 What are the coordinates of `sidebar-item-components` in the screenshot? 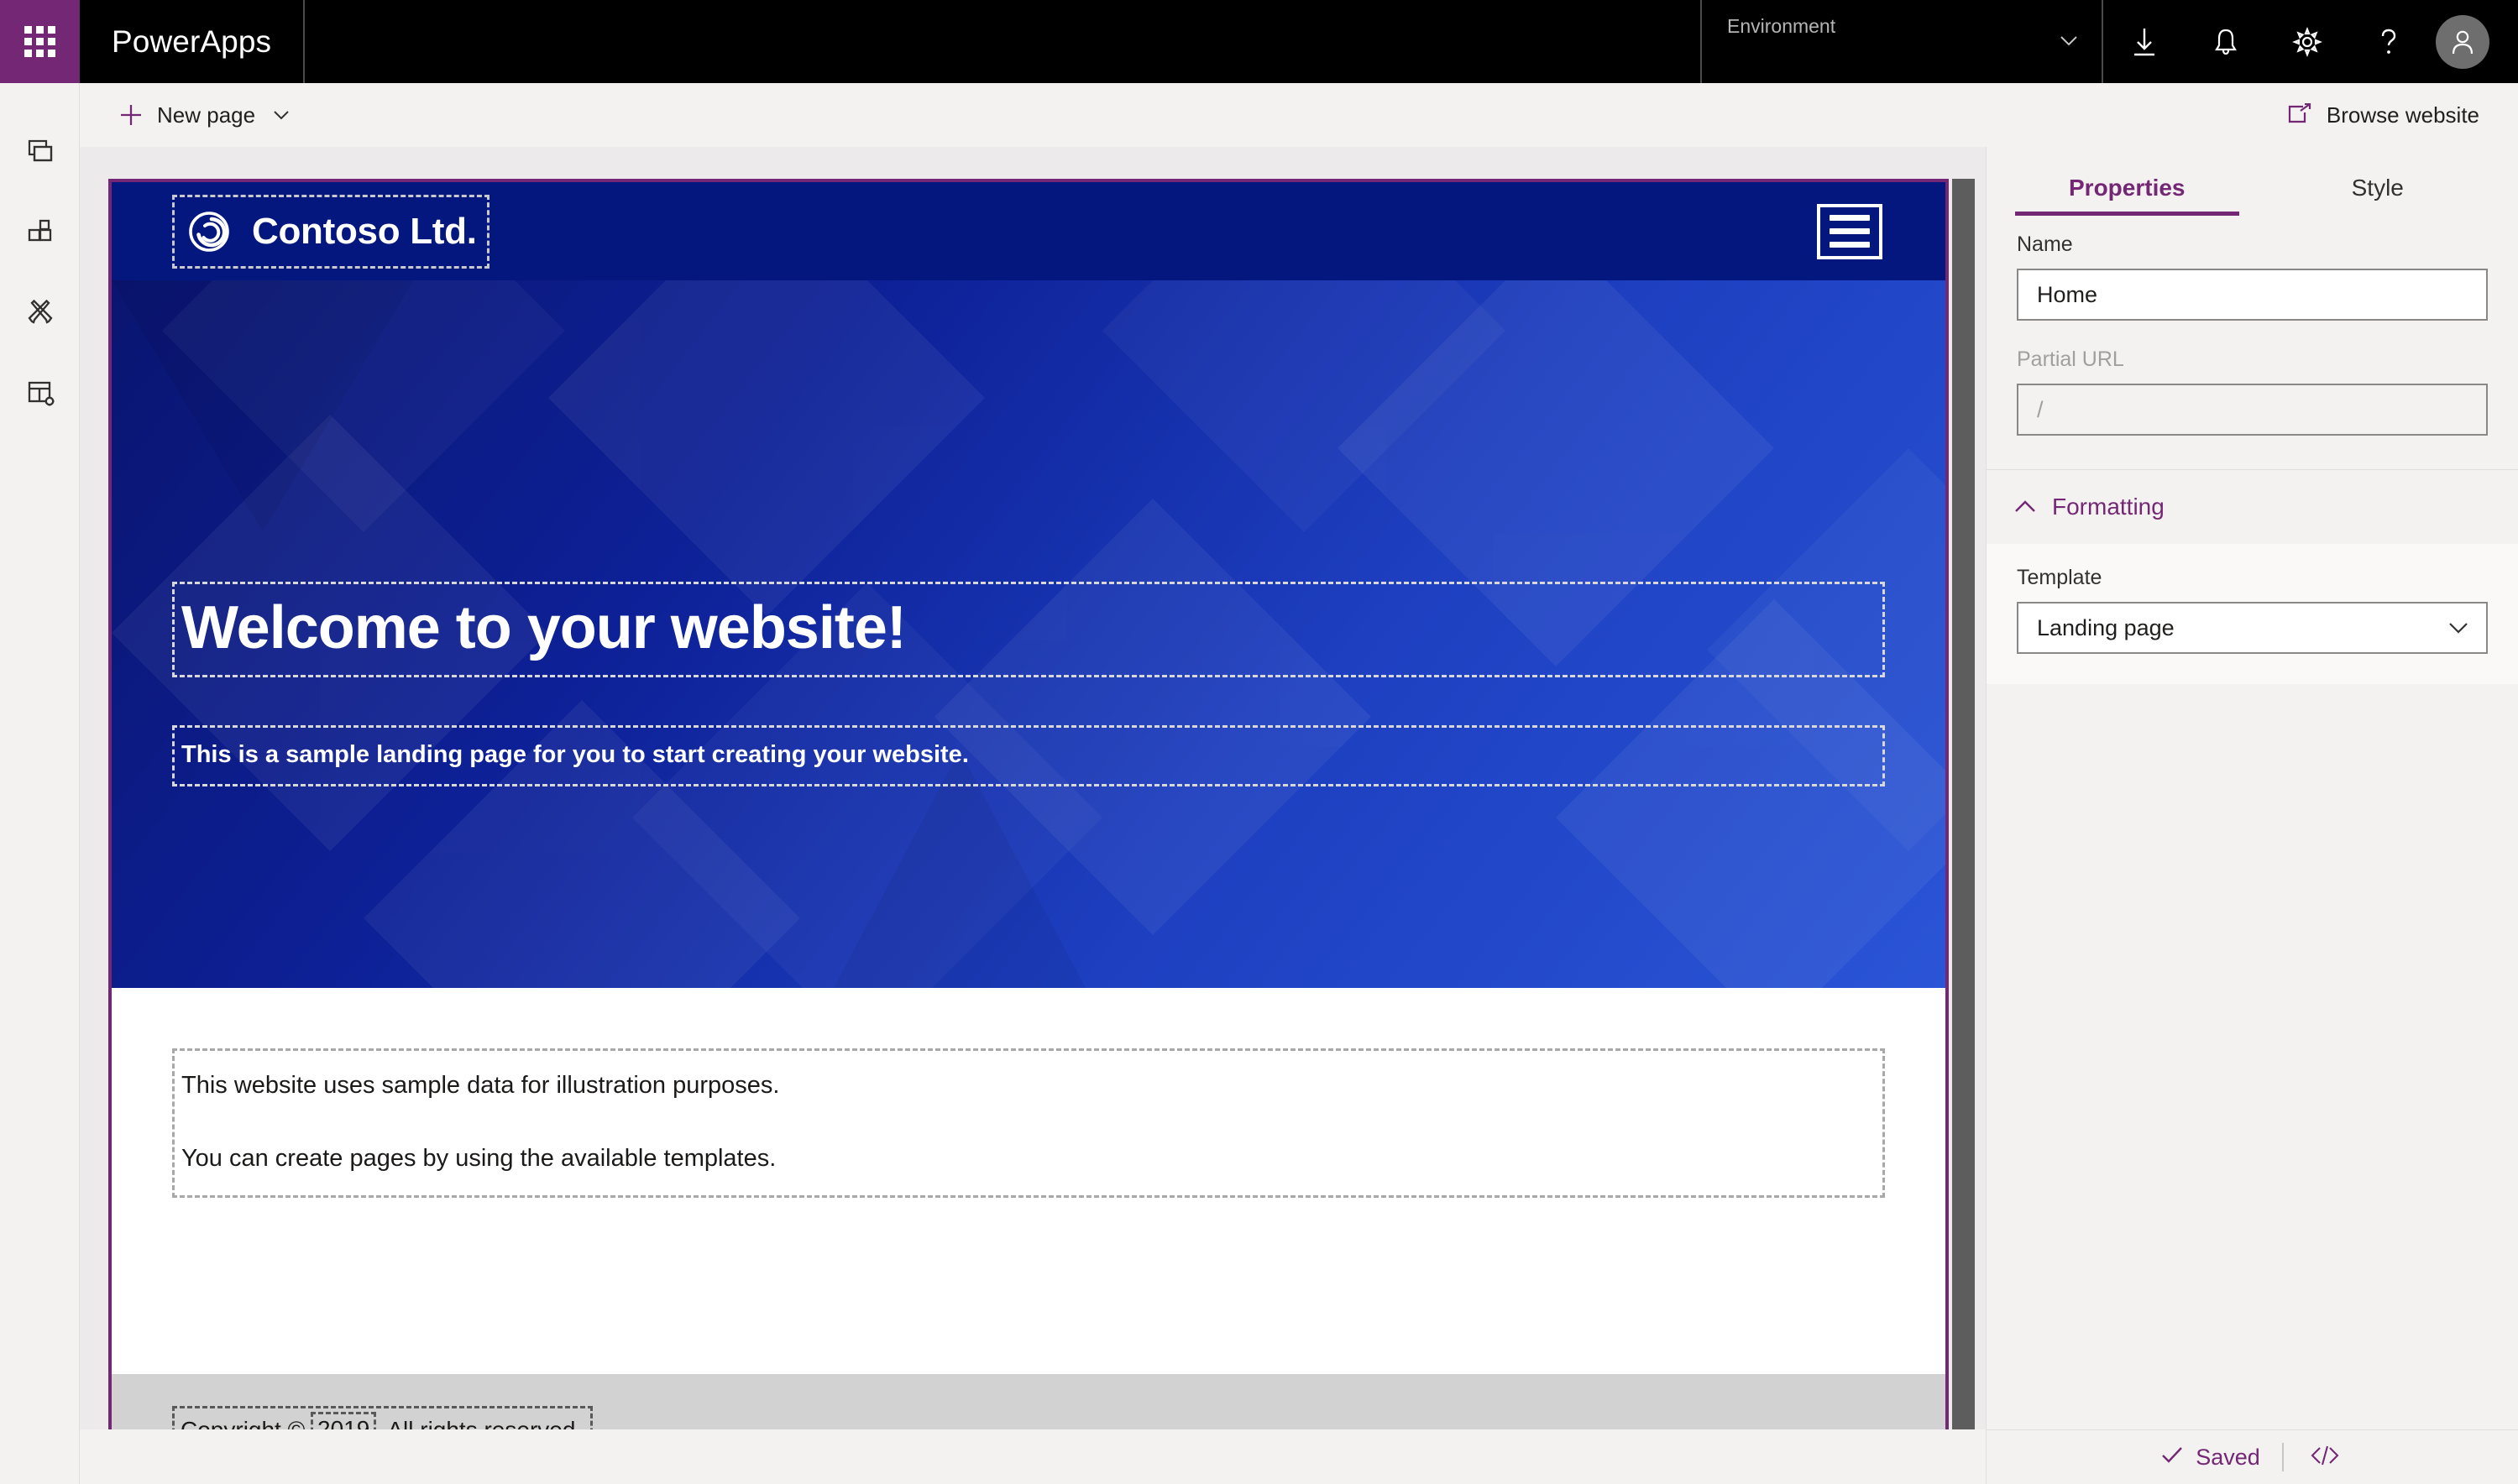 It's located at (40, 233).